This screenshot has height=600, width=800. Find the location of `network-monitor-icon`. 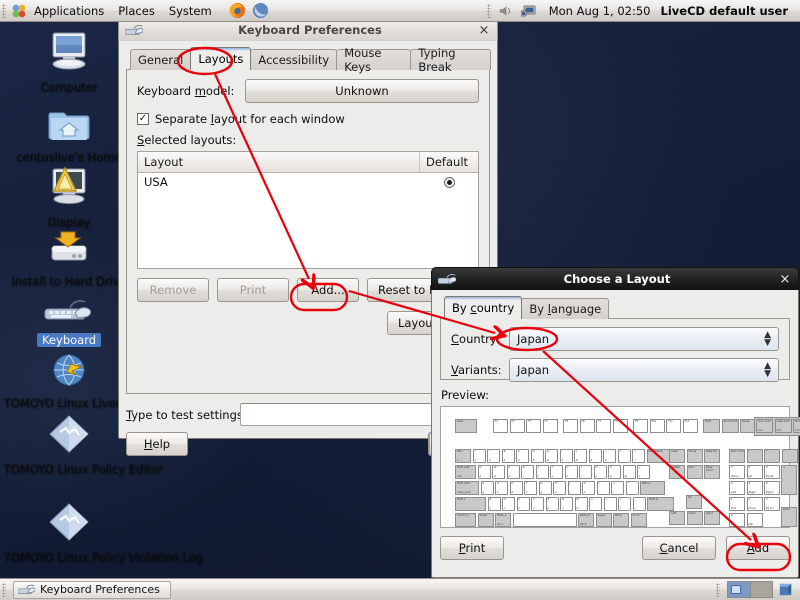

network-monitor-icon is located at coordinates (529, 11).